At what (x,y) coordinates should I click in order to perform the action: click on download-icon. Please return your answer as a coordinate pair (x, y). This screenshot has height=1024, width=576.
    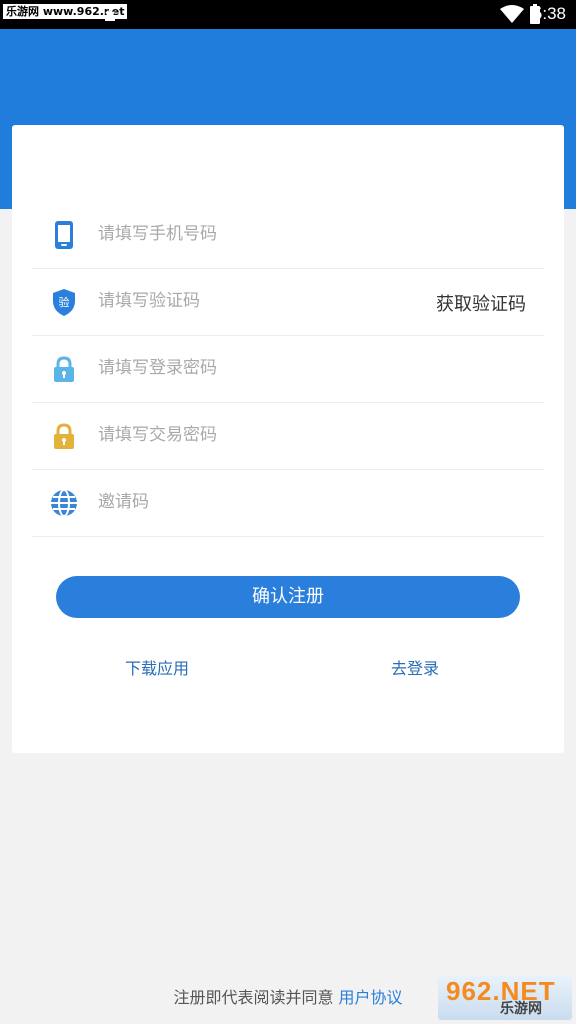
    Looking at the image, I should click on (110, 14).